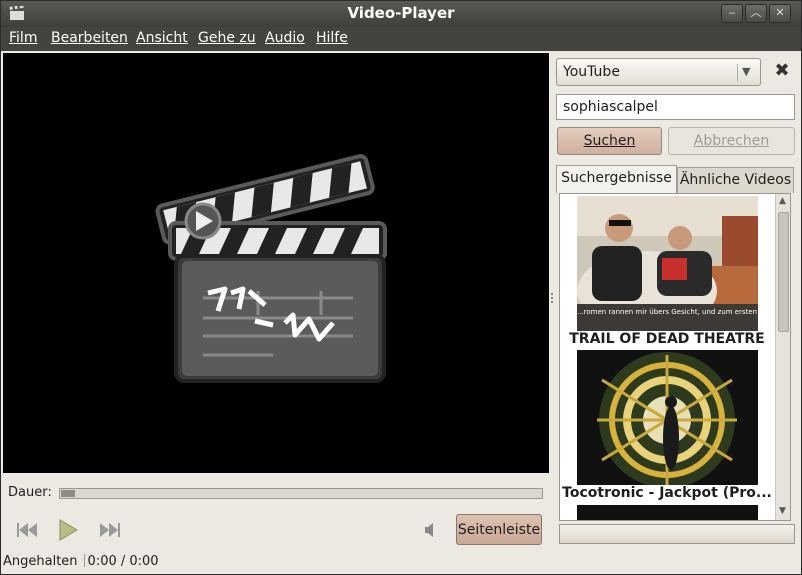 The width and height of the screenshot is (802, 575). I want to click on menu-bearbeiten: Bearbeiten, so click(89, 38).